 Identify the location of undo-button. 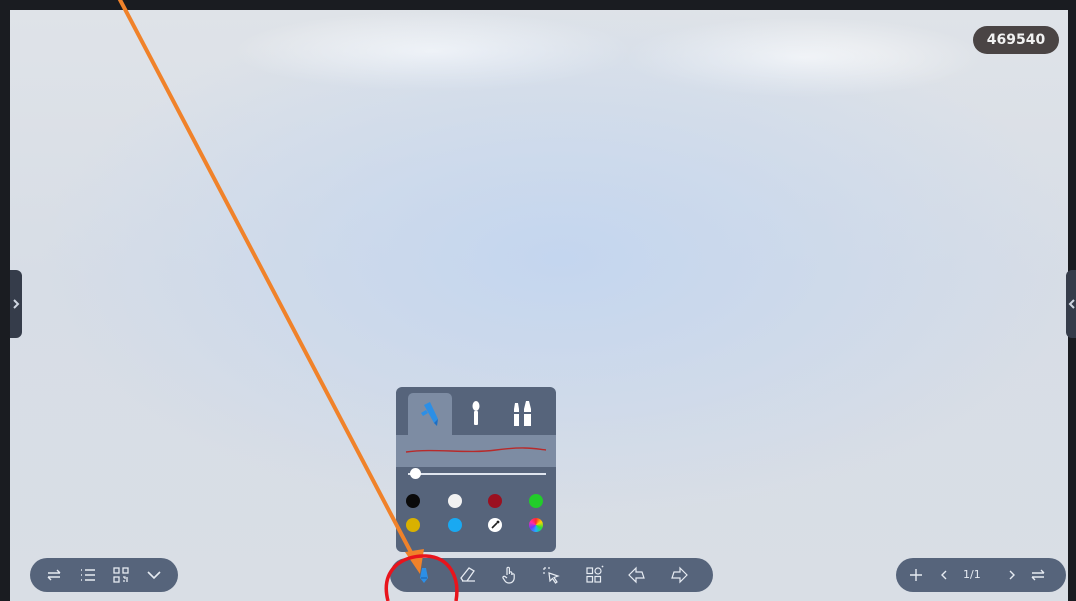
(637, 575).